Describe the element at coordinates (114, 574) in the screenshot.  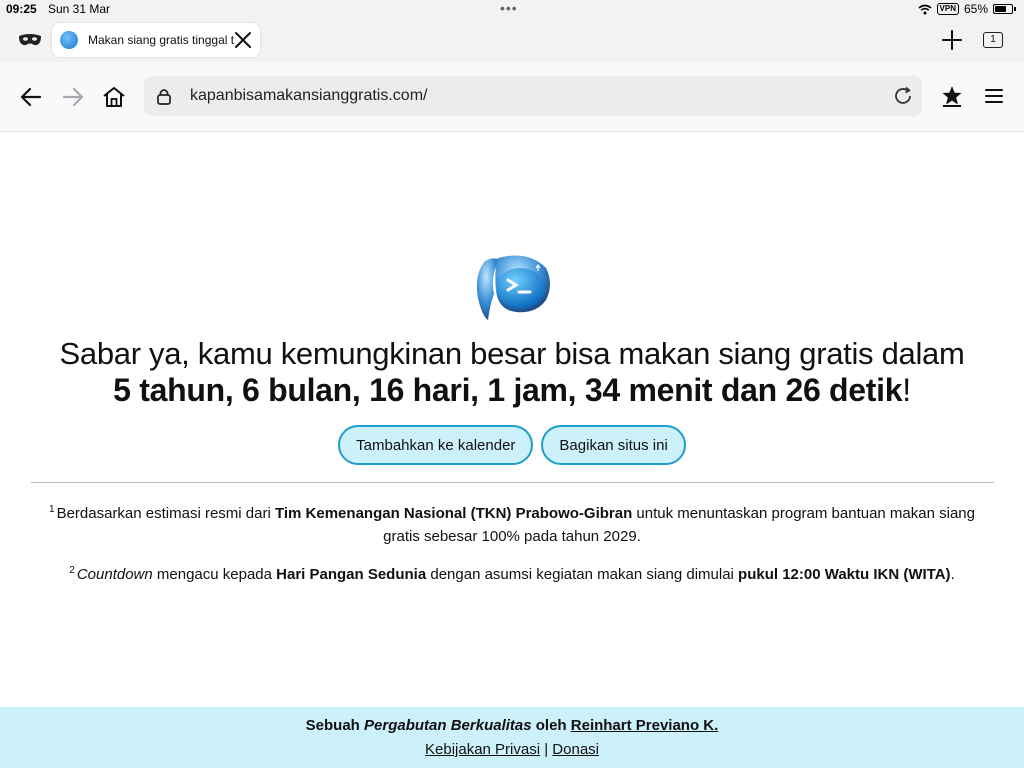
I see `footnote-2-italic-countdown: Countdown` at that location.